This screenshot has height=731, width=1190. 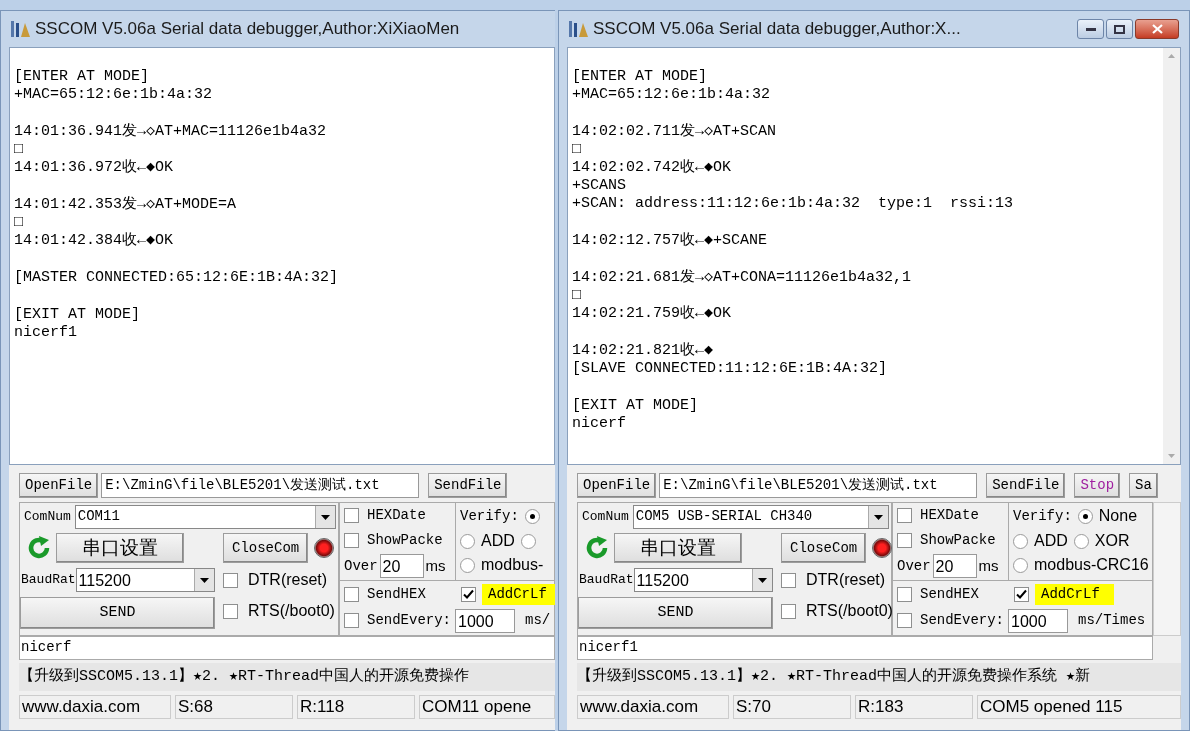 I want to click on log-line: +SCANS, so click(x=599, y=186).